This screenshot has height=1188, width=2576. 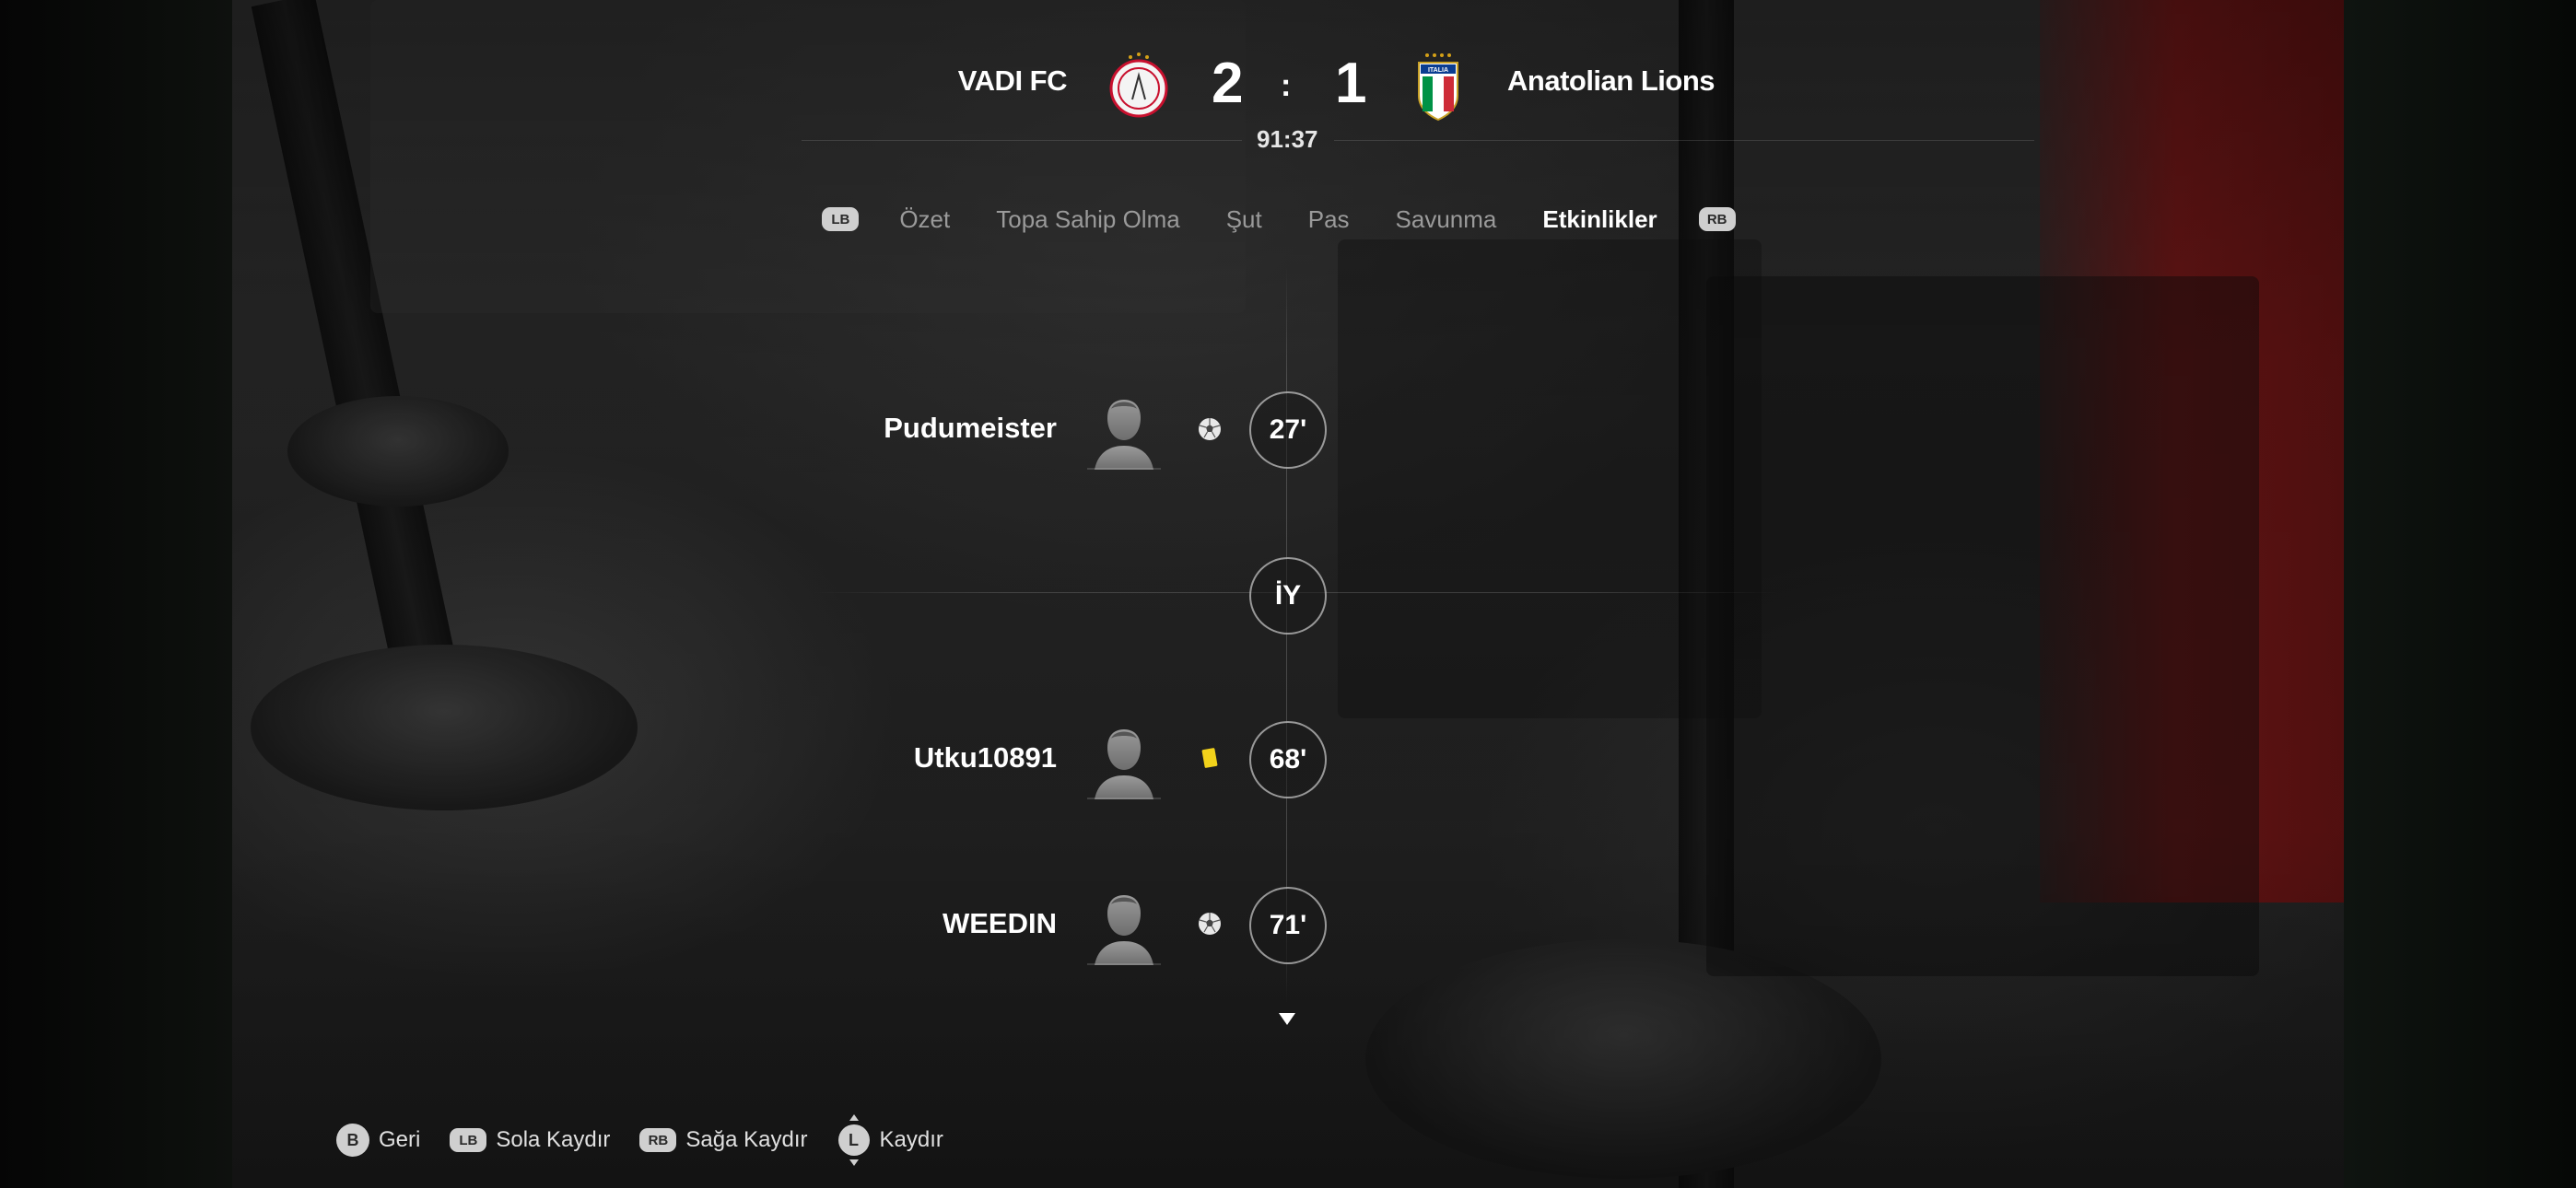 What do you see at coordinates (352, 1140) in the screenshot?
I see `b-button-icon: B` at bounding box center [352, 1140].